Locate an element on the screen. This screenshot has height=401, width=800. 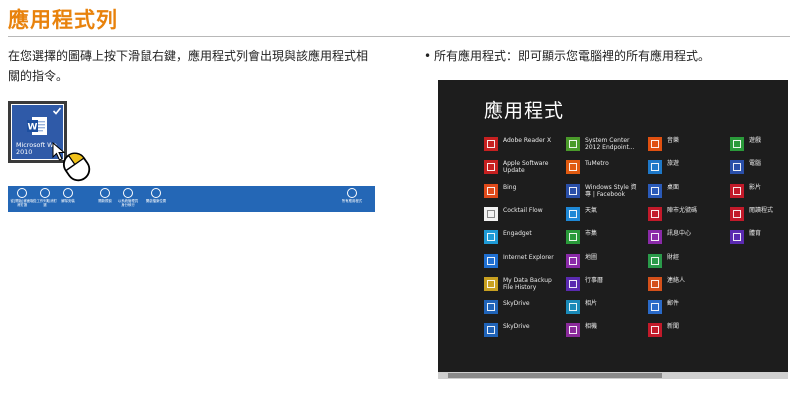
appbar-button-all-apps: 所有應用程式 is located at coordinates (352, 195).